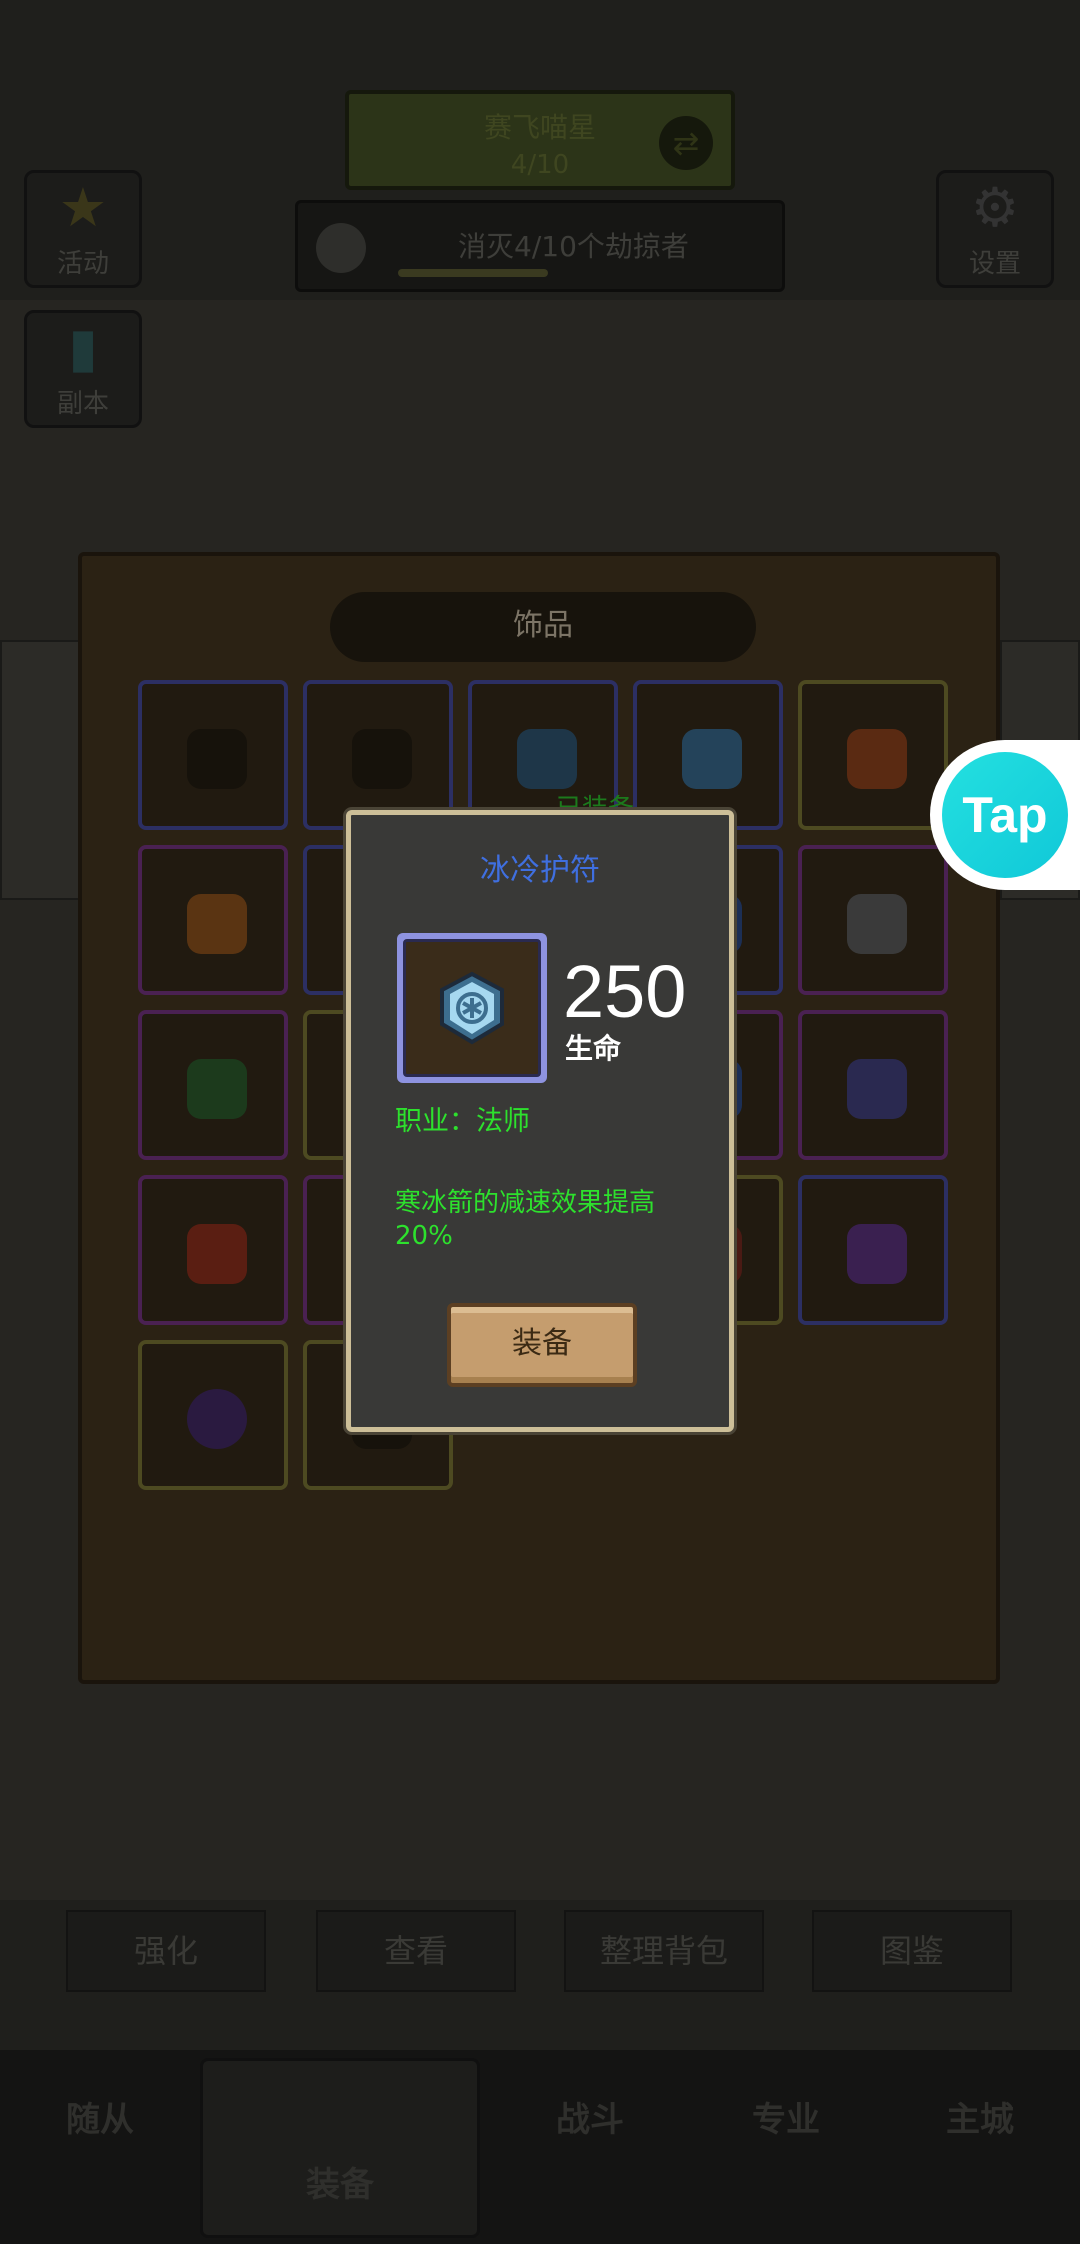  Describe the element at coordinates (540, 870) in the screenshot. I see `item-name: 冰冷护符` at that location.